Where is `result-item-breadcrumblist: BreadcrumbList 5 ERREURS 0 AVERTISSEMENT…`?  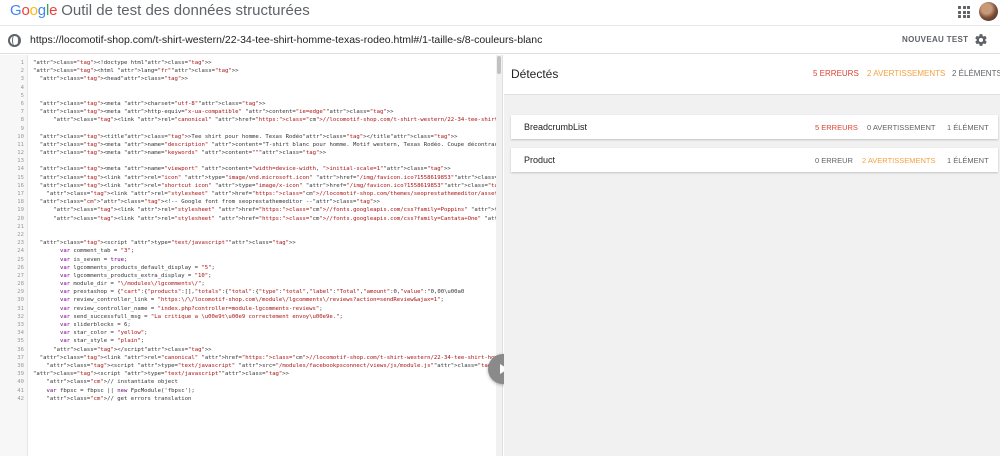 result-item-breadcrumblist: BreadcrumbList 5 ERREURS 0 AVERTISSEMENT… is located at coordinates (754, 127).